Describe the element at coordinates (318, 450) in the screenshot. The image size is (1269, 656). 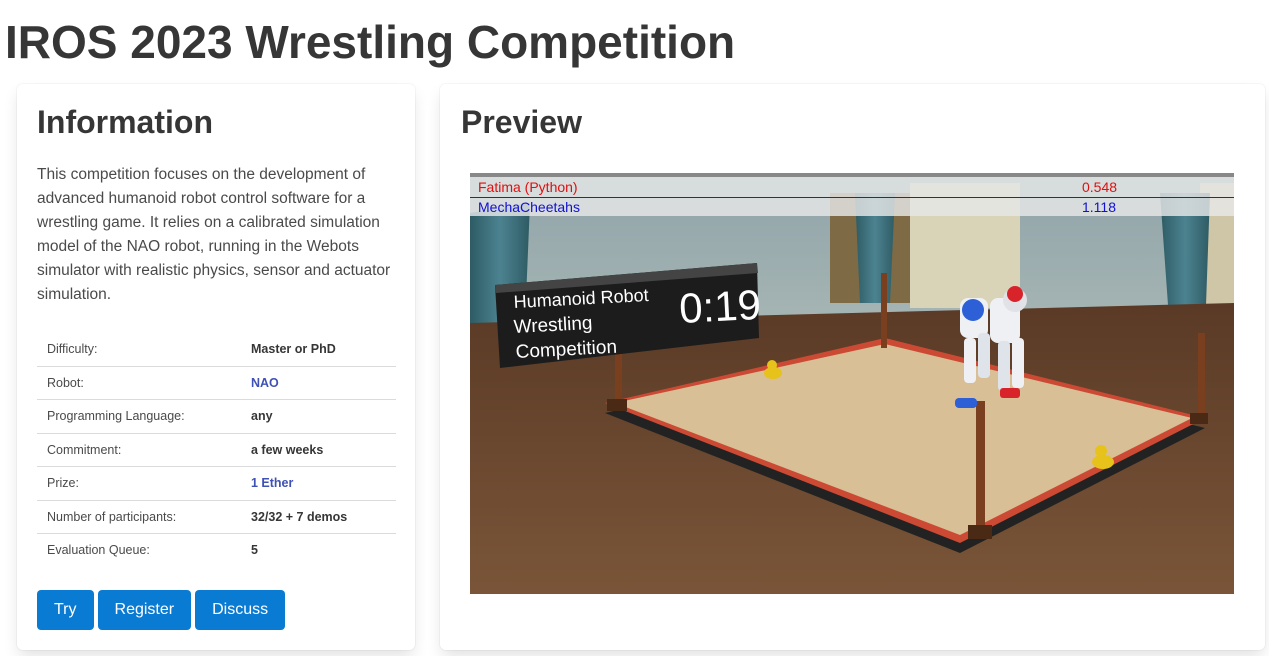
I see `commitment-value: a few weeks` at that location.